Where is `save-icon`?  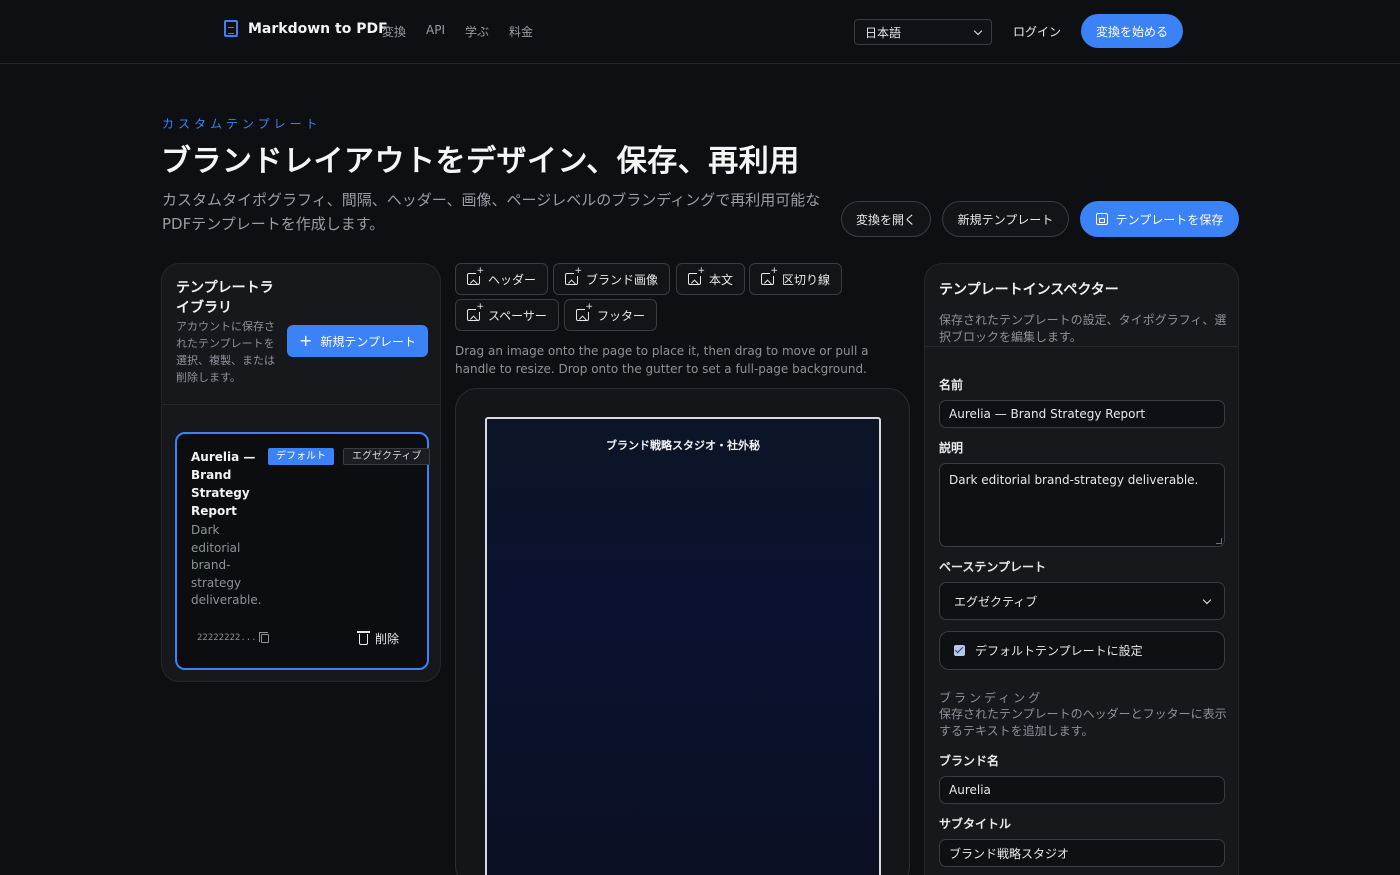
save-icon is located at coordinates (1101, 219).